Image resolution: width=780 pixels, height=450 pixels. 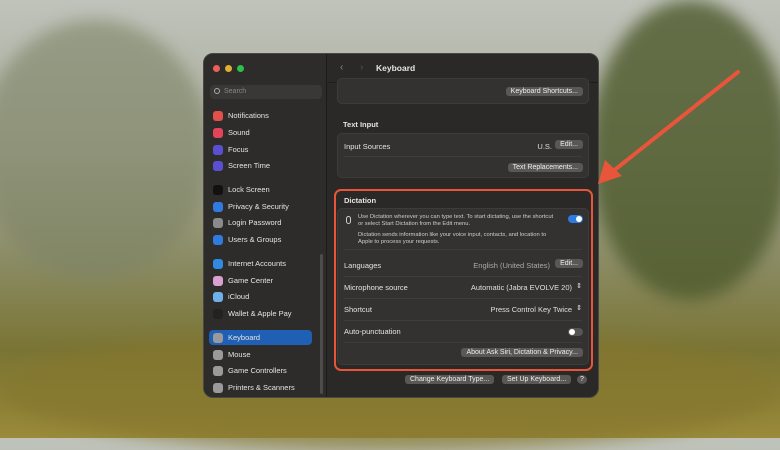 What do you see at coordinates (669, 127) in the screenshot?
I see `arrow-annotation` at bounding box center [669, 127].